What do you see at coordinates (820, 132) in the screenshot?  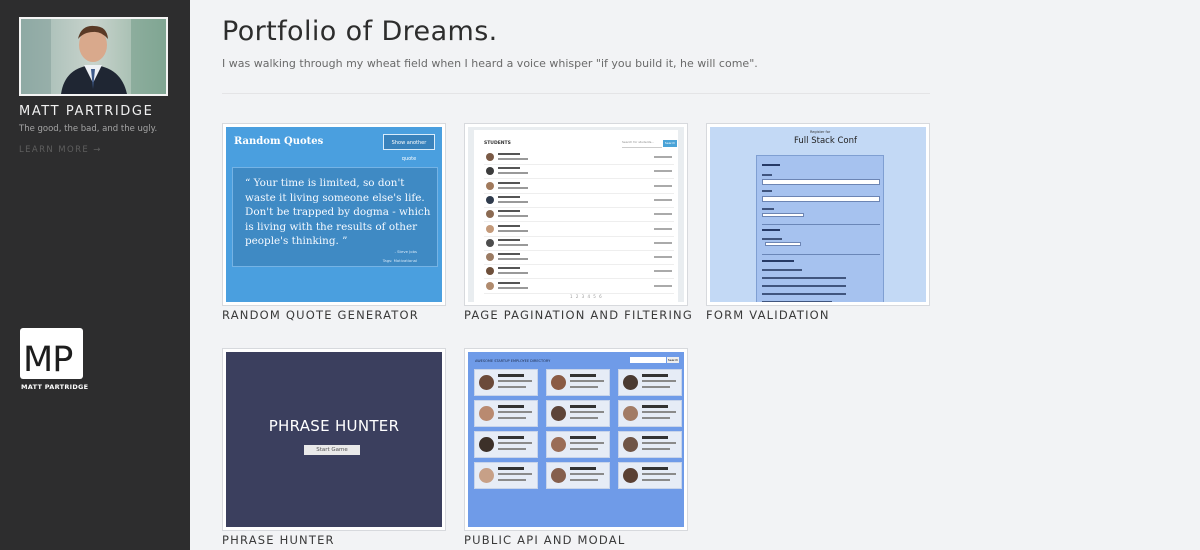 I see `thumb-small-text: Register for` at bounding box center [820, 132].